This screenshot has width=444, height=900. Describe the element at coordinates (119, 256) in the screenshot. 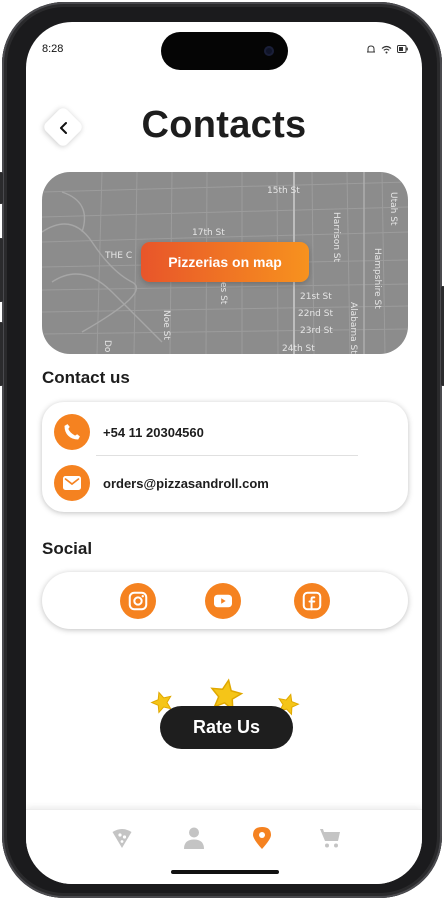

I see `map-street-label: THE C` at that location.